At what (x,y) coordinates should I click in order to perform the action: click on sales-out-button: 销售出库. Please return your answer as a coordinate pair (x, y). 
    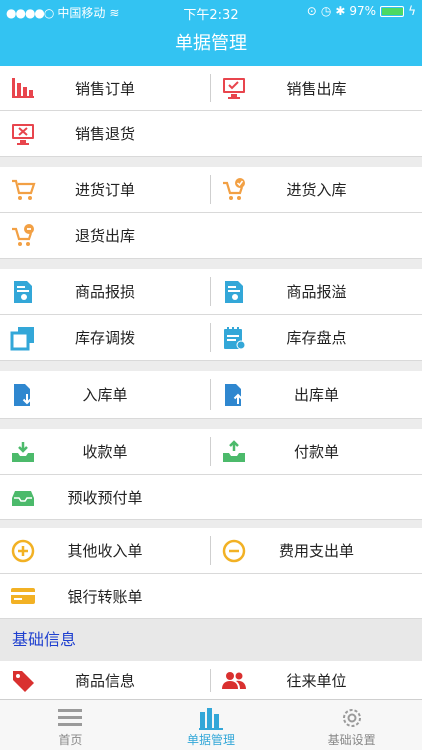
    Looking at the image, I should click on (316, 88).